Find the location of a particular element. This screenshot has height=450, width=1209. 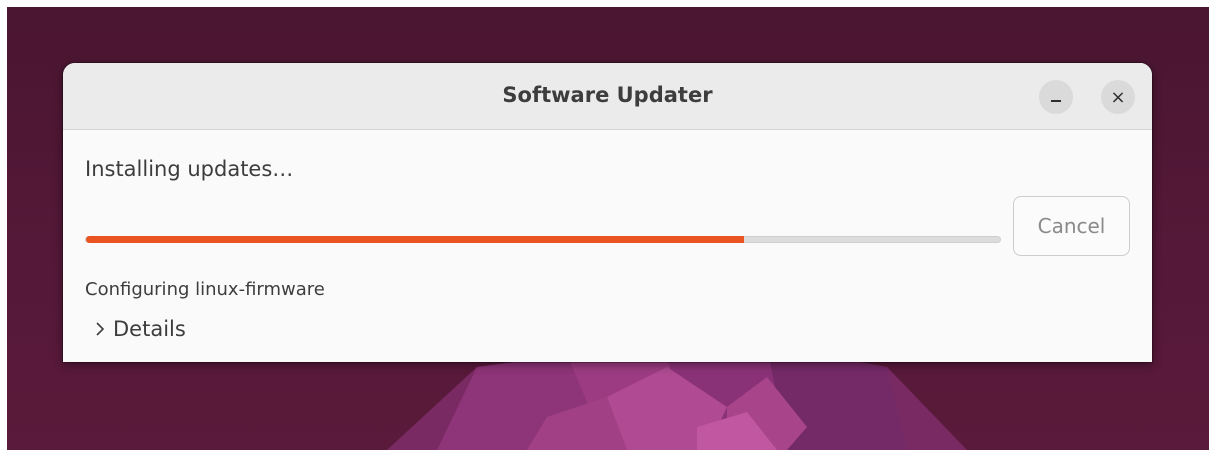

details-label: Details is located at coordinates (149, 329).